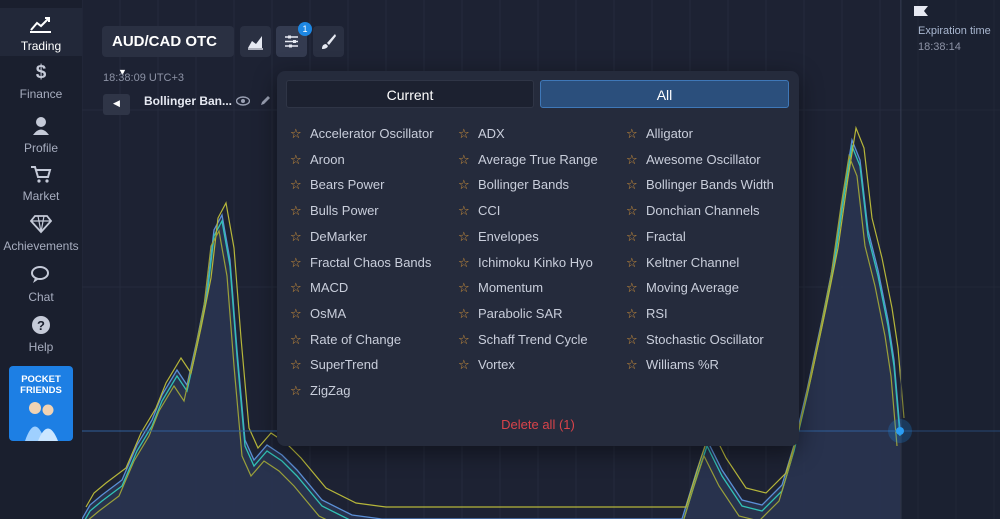 The height and width of the screenshot is (519, 1000). I want to click on indicator-label: Williams %R, so click(682, 365).